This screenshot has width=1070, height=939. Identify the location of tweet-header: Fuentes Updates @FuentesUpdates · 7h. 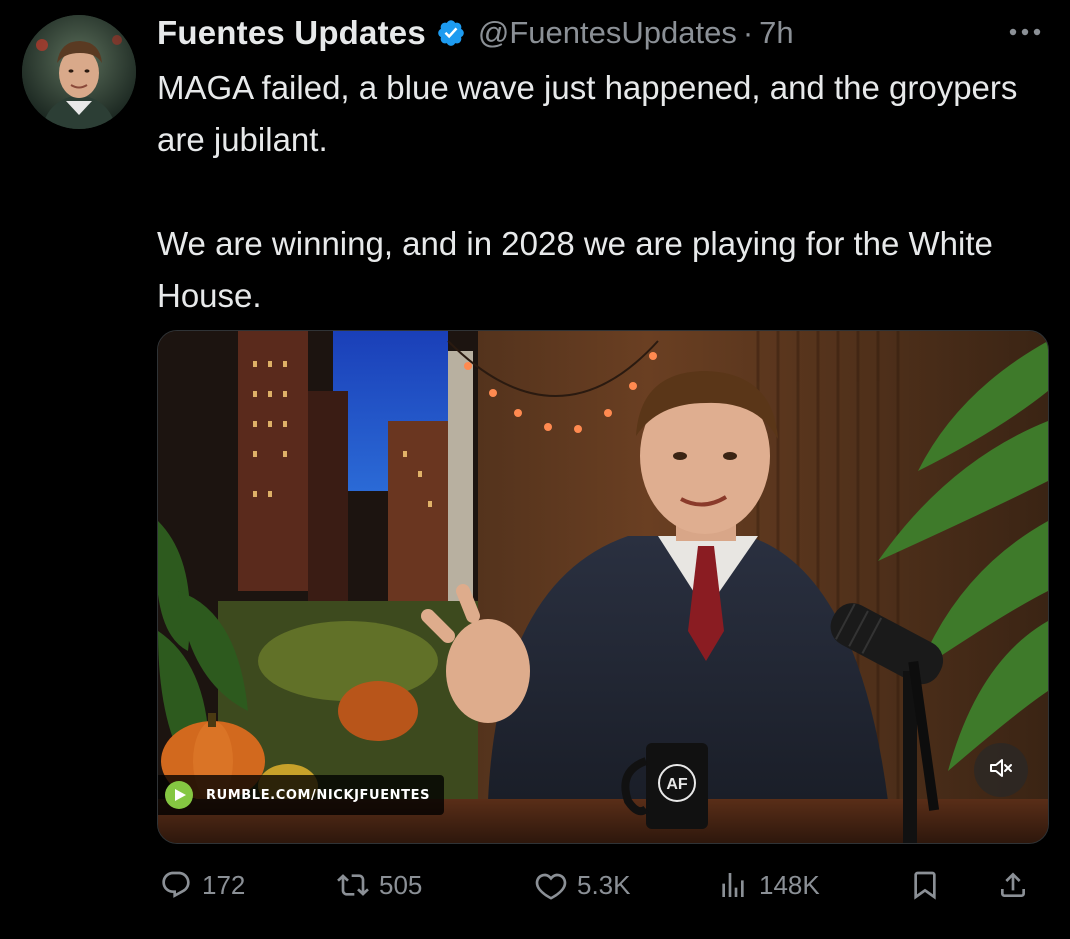
(475, 33).